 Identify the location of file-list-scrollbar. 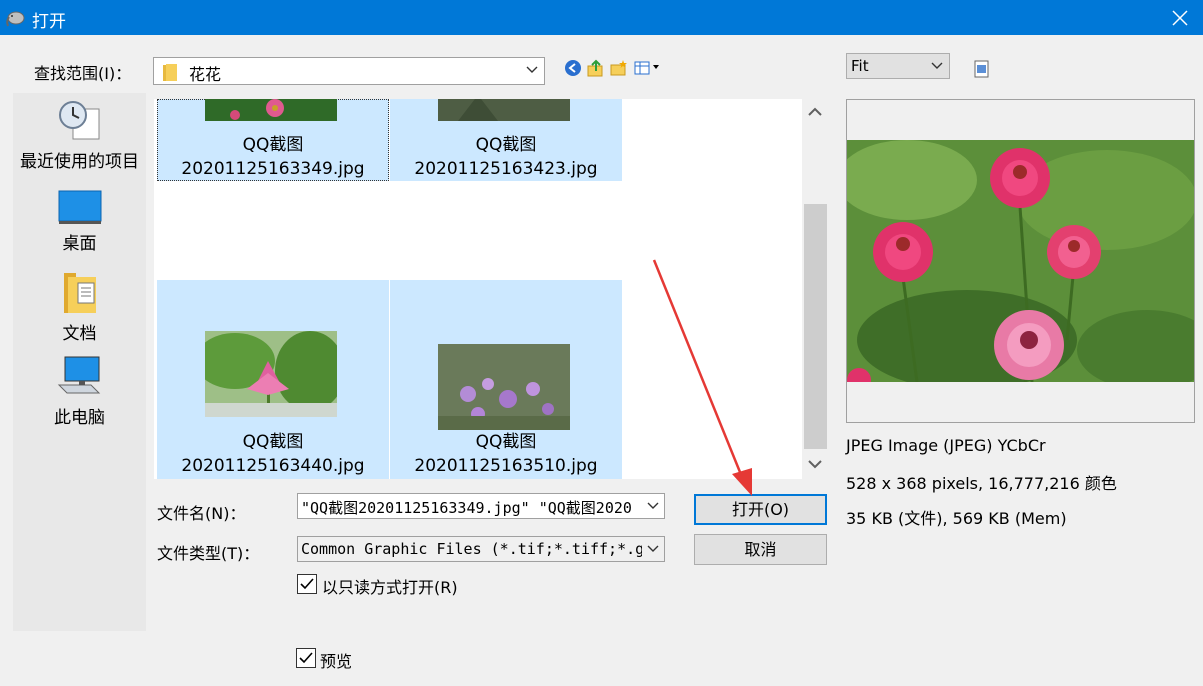
(815, 289).